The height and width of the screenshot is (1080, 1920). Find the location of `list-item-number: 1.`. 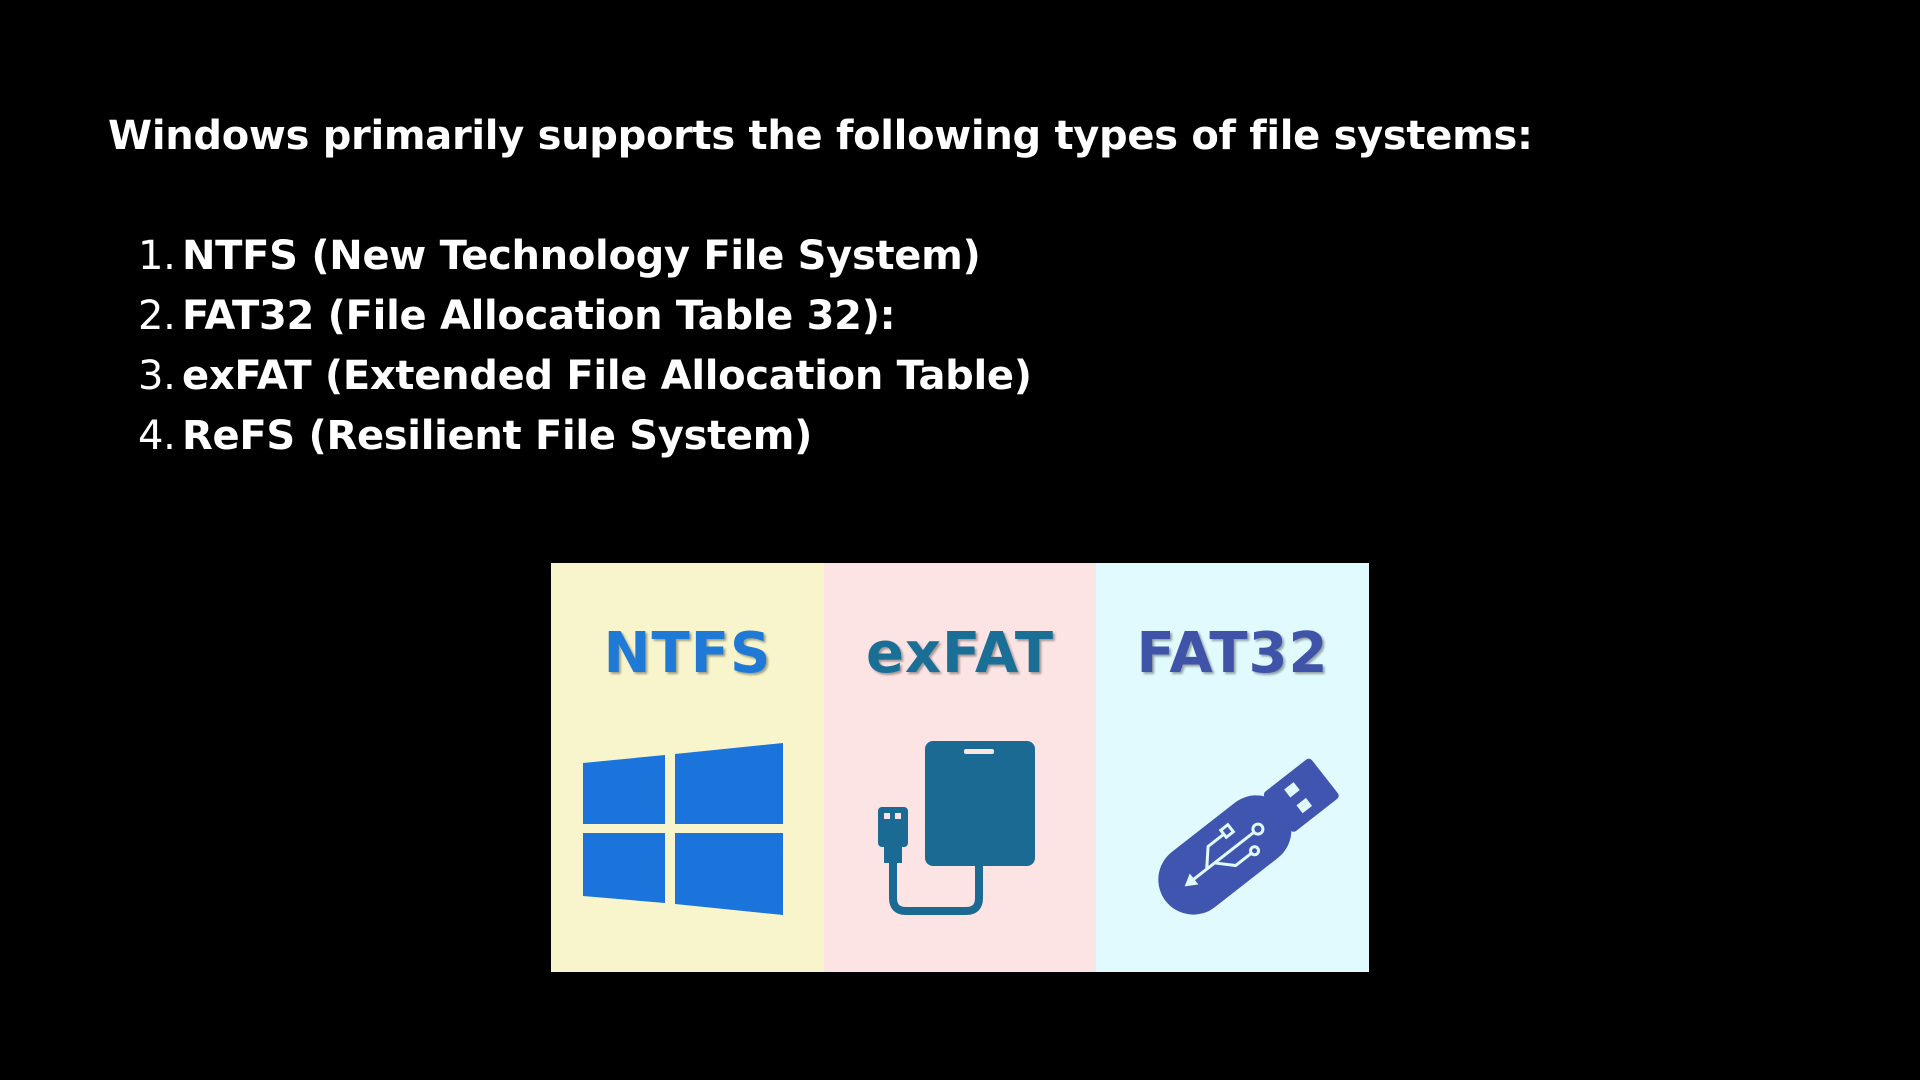

list-item-number: 1. is located at coordinates (157, 256).